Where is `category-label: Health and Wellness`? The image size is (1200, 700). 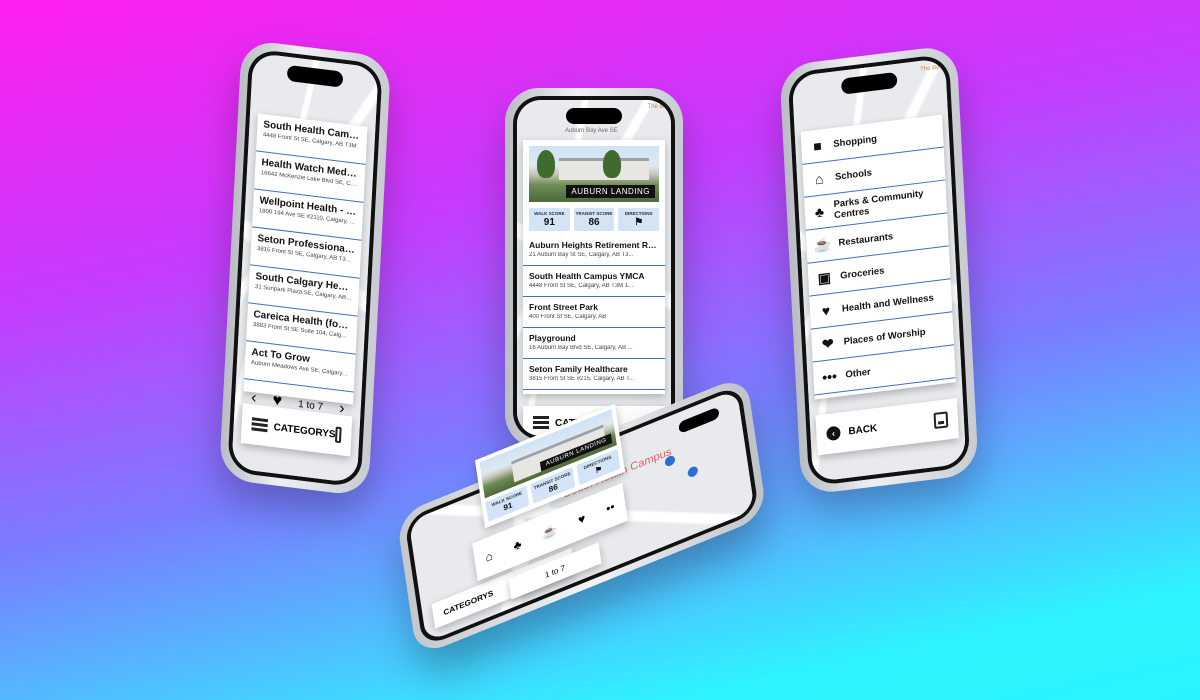 category-label: Health and Wellness is located at coordinates (888, 303).